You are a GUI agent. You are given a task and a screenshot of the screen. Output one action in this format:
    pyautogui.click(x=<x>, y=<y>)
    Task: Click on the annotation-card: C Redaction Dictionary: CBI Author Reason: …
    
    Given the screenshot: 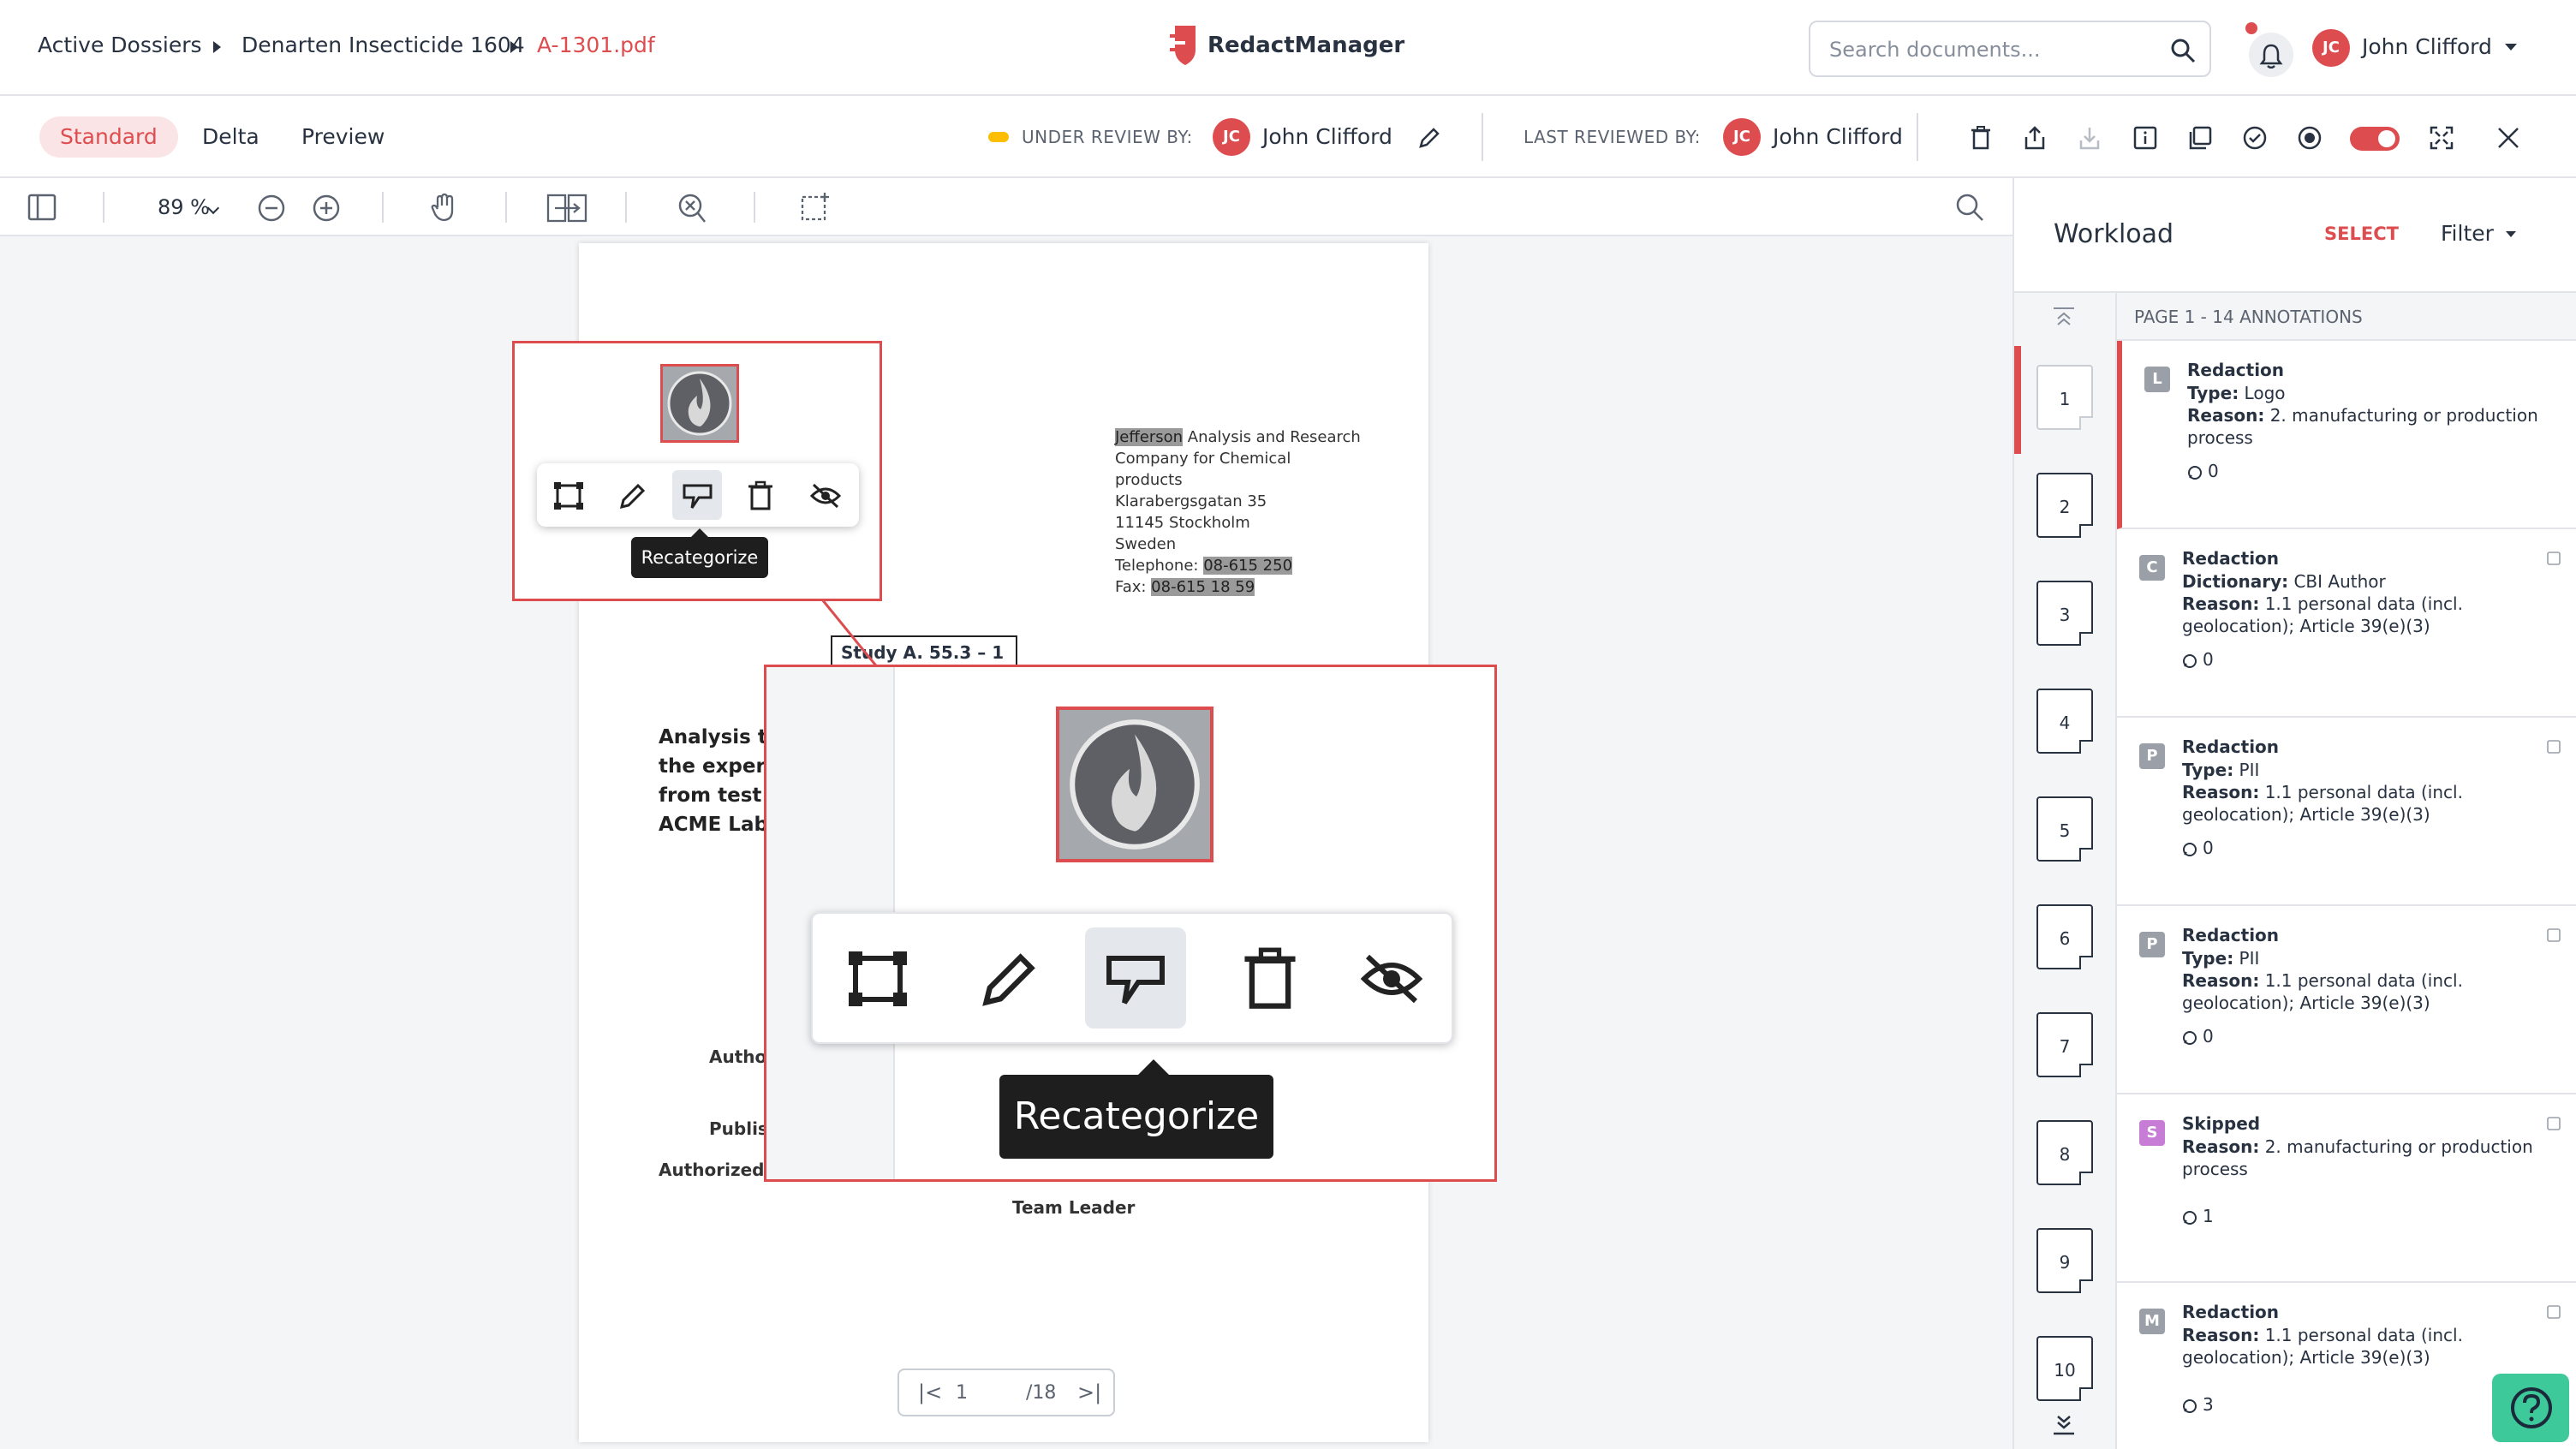 What is the action you would take?
    pyautogui.click(x=2346, y=624)
    